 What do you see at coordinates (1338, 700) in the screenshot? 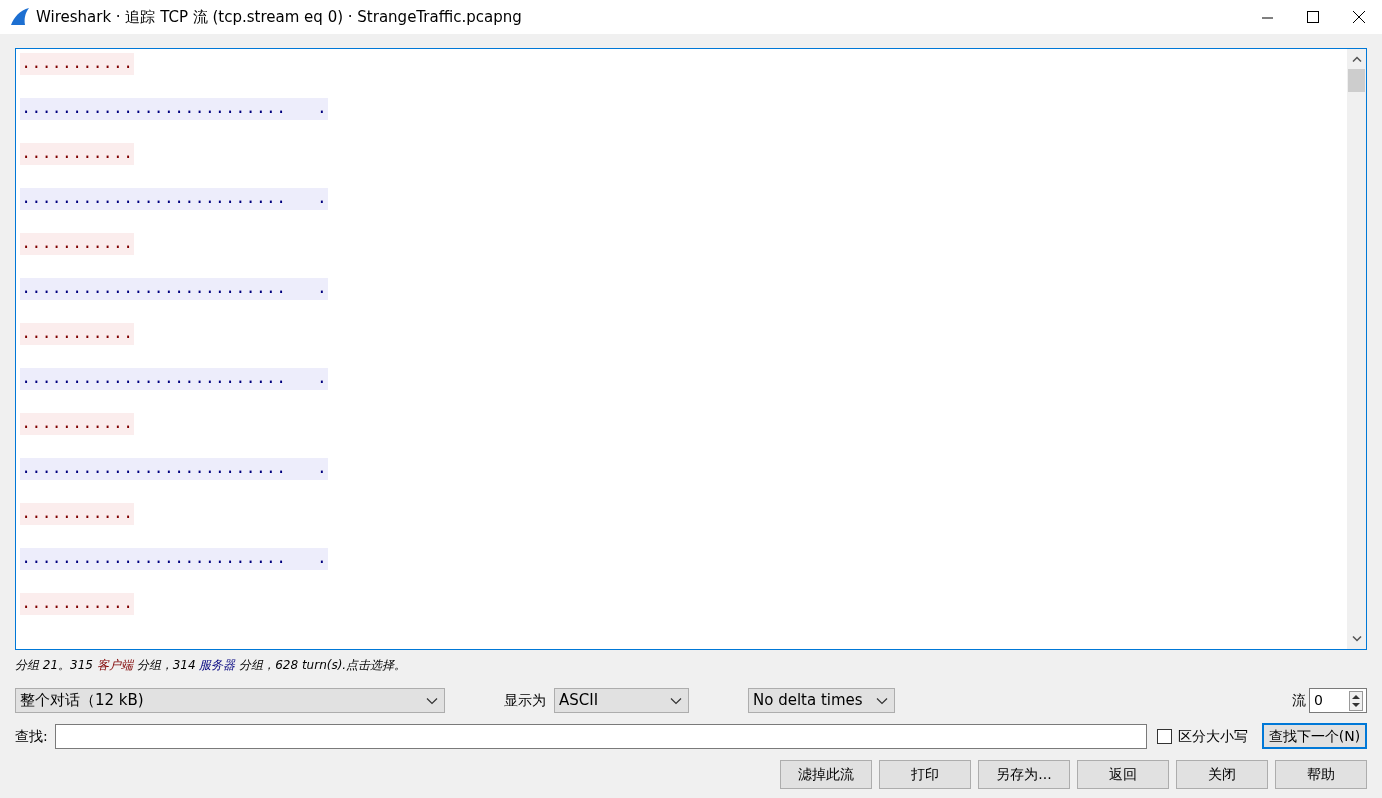
I see `stream-number-spinbox: 0` at bounding box center [1338, 700].